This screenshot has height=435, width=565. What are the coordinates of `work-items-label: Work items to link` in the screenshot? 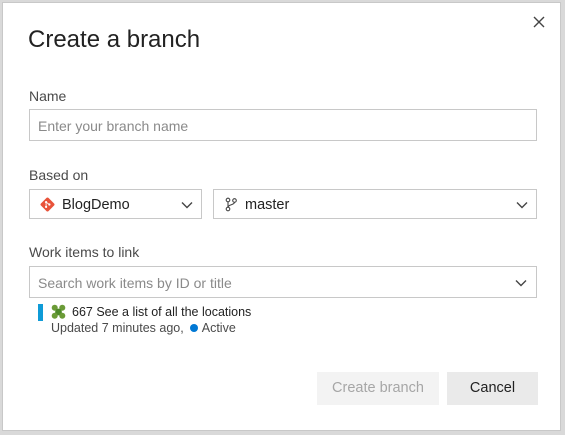 It's located at (84, 252).